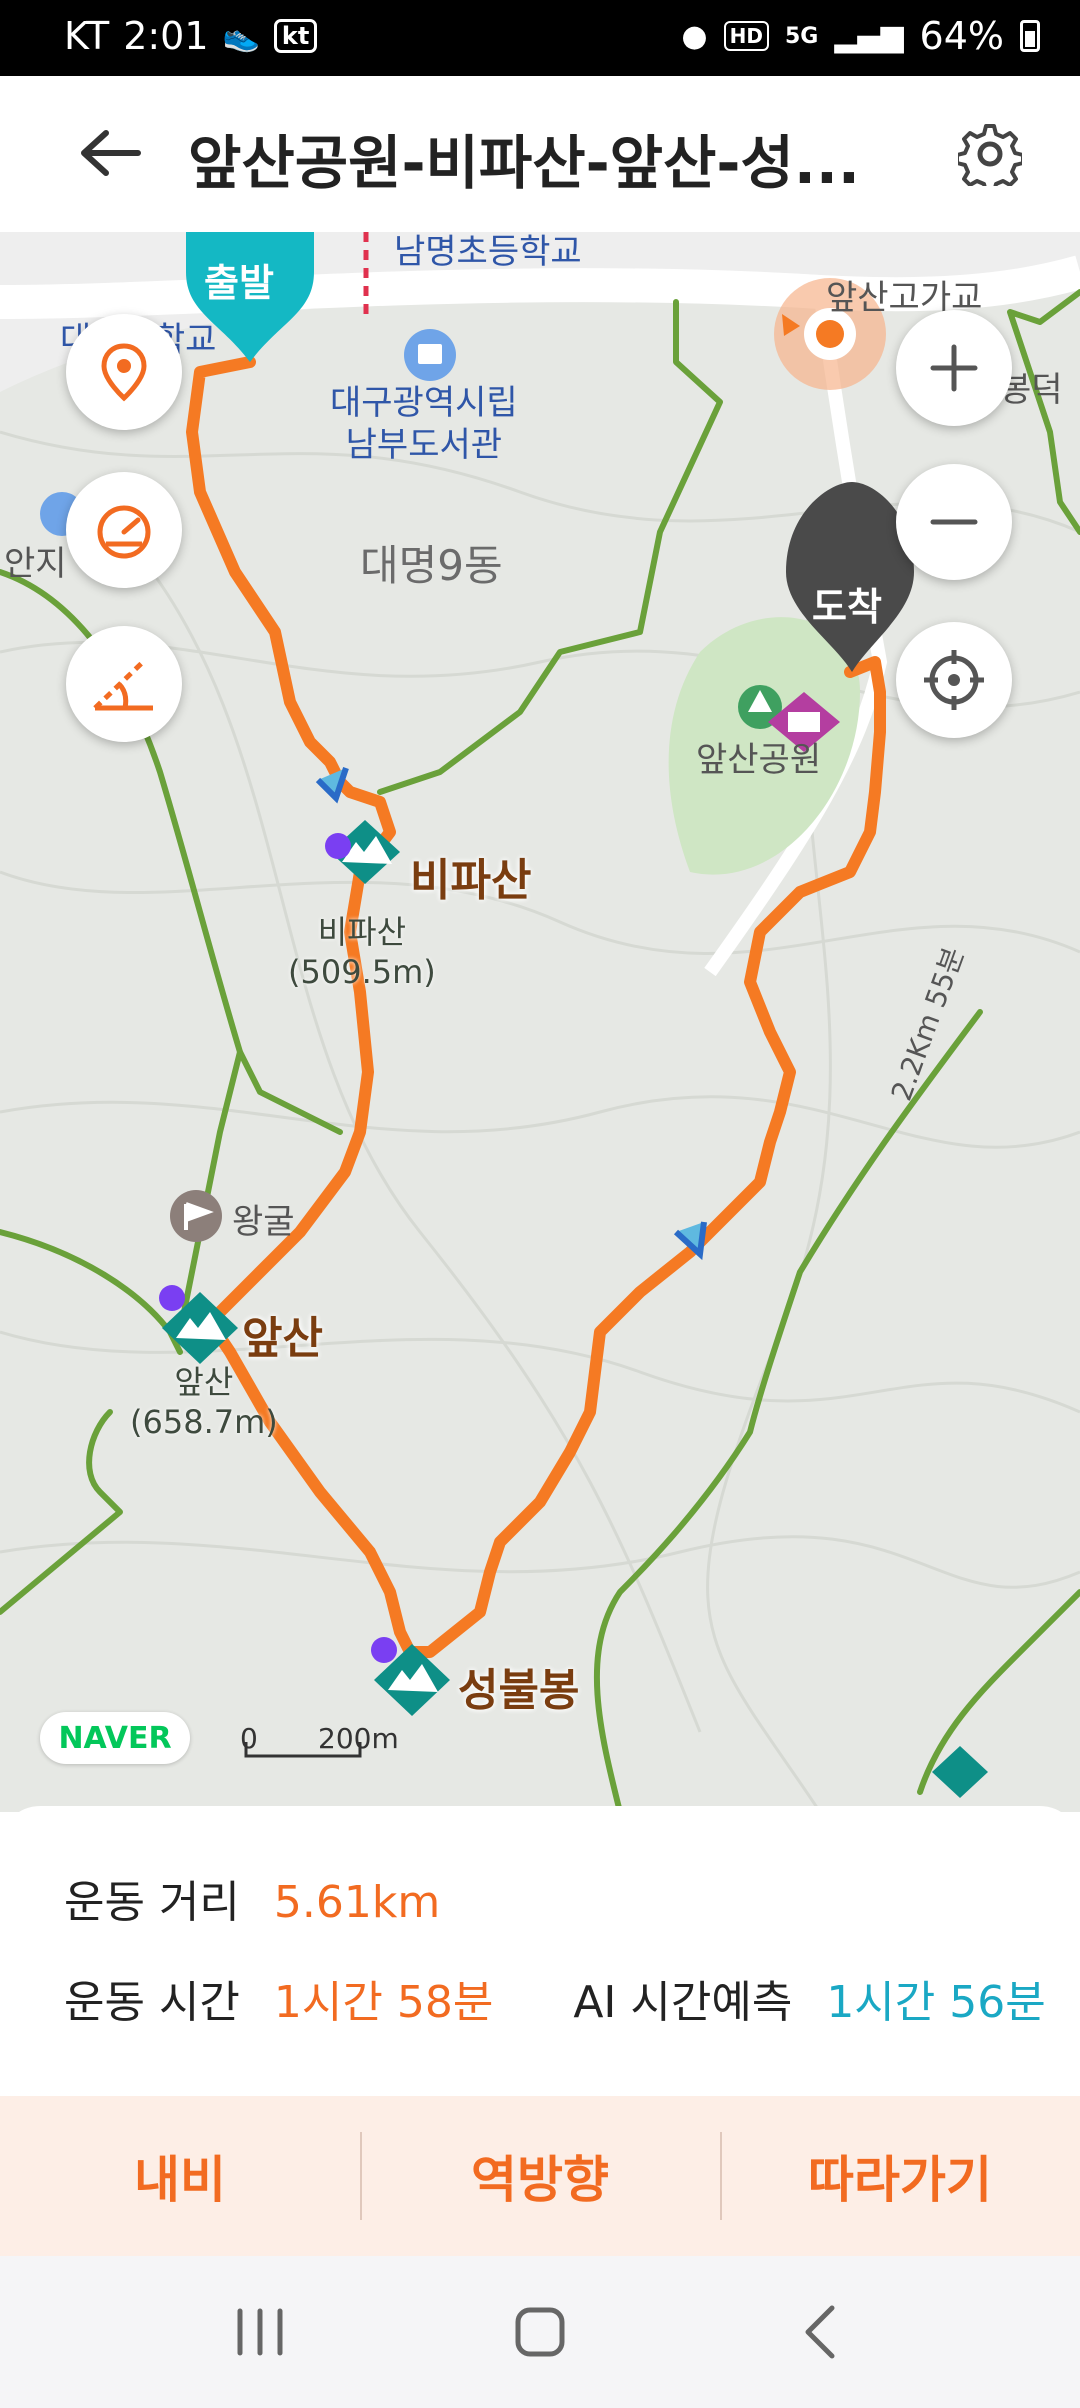  I want to click on recent-apps-button, so click(260, 2332).